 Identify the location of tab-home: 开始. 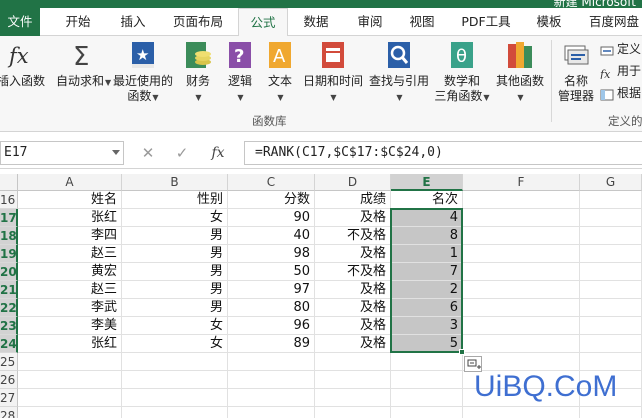
(78, 22).